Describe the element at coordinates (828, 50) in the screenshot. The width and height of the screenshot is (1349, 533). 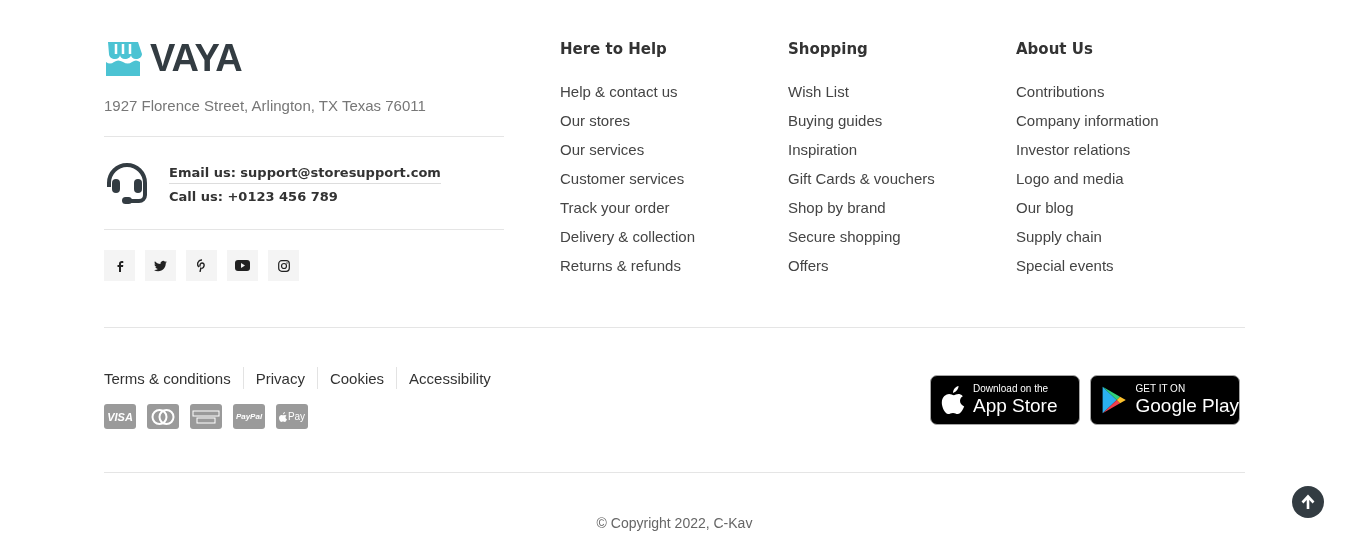
I see `column-heading: Shopping` at that location.